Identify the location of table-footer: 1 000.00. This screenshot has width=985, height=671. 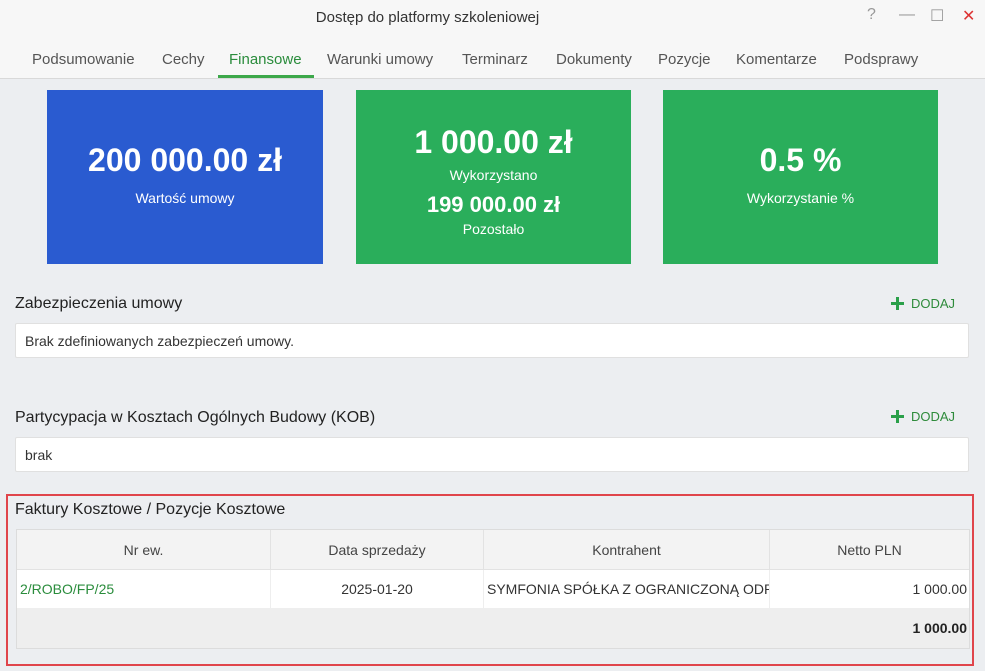
(493, 628).